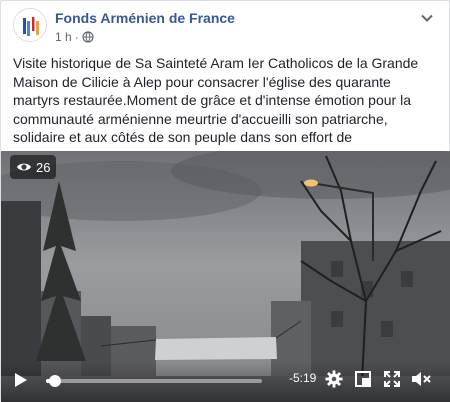  I want to click on play-button, so click(21, 380).